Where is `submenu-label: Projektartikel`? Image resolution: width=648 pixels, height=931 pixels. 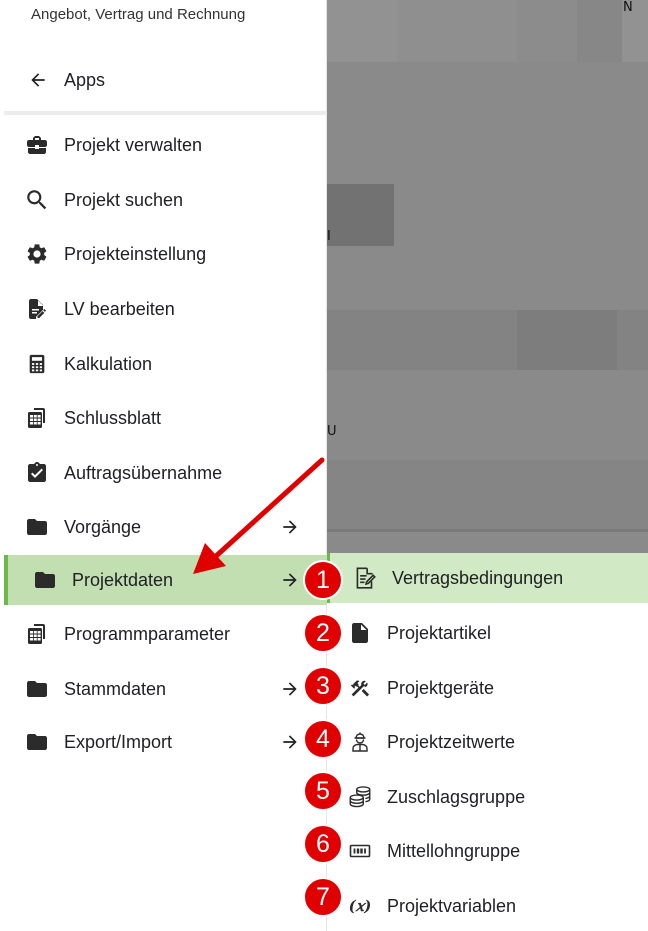 submenu-label: Projektartikel is located at coordinates (439, 632).